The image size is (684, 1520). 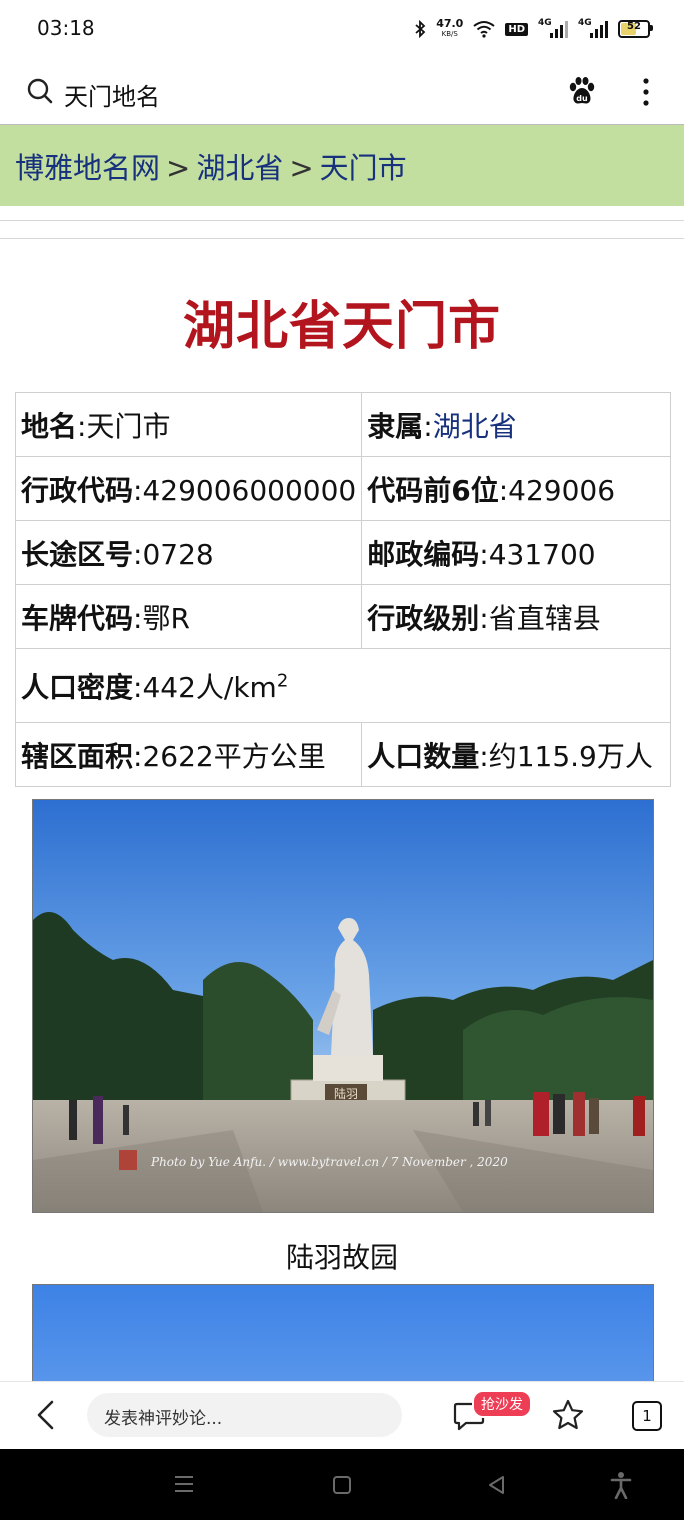 What do you see at coordinates (166, 618) in the screenshot?
I see `field-value: 鄂R` at bounding box center [166, 618].